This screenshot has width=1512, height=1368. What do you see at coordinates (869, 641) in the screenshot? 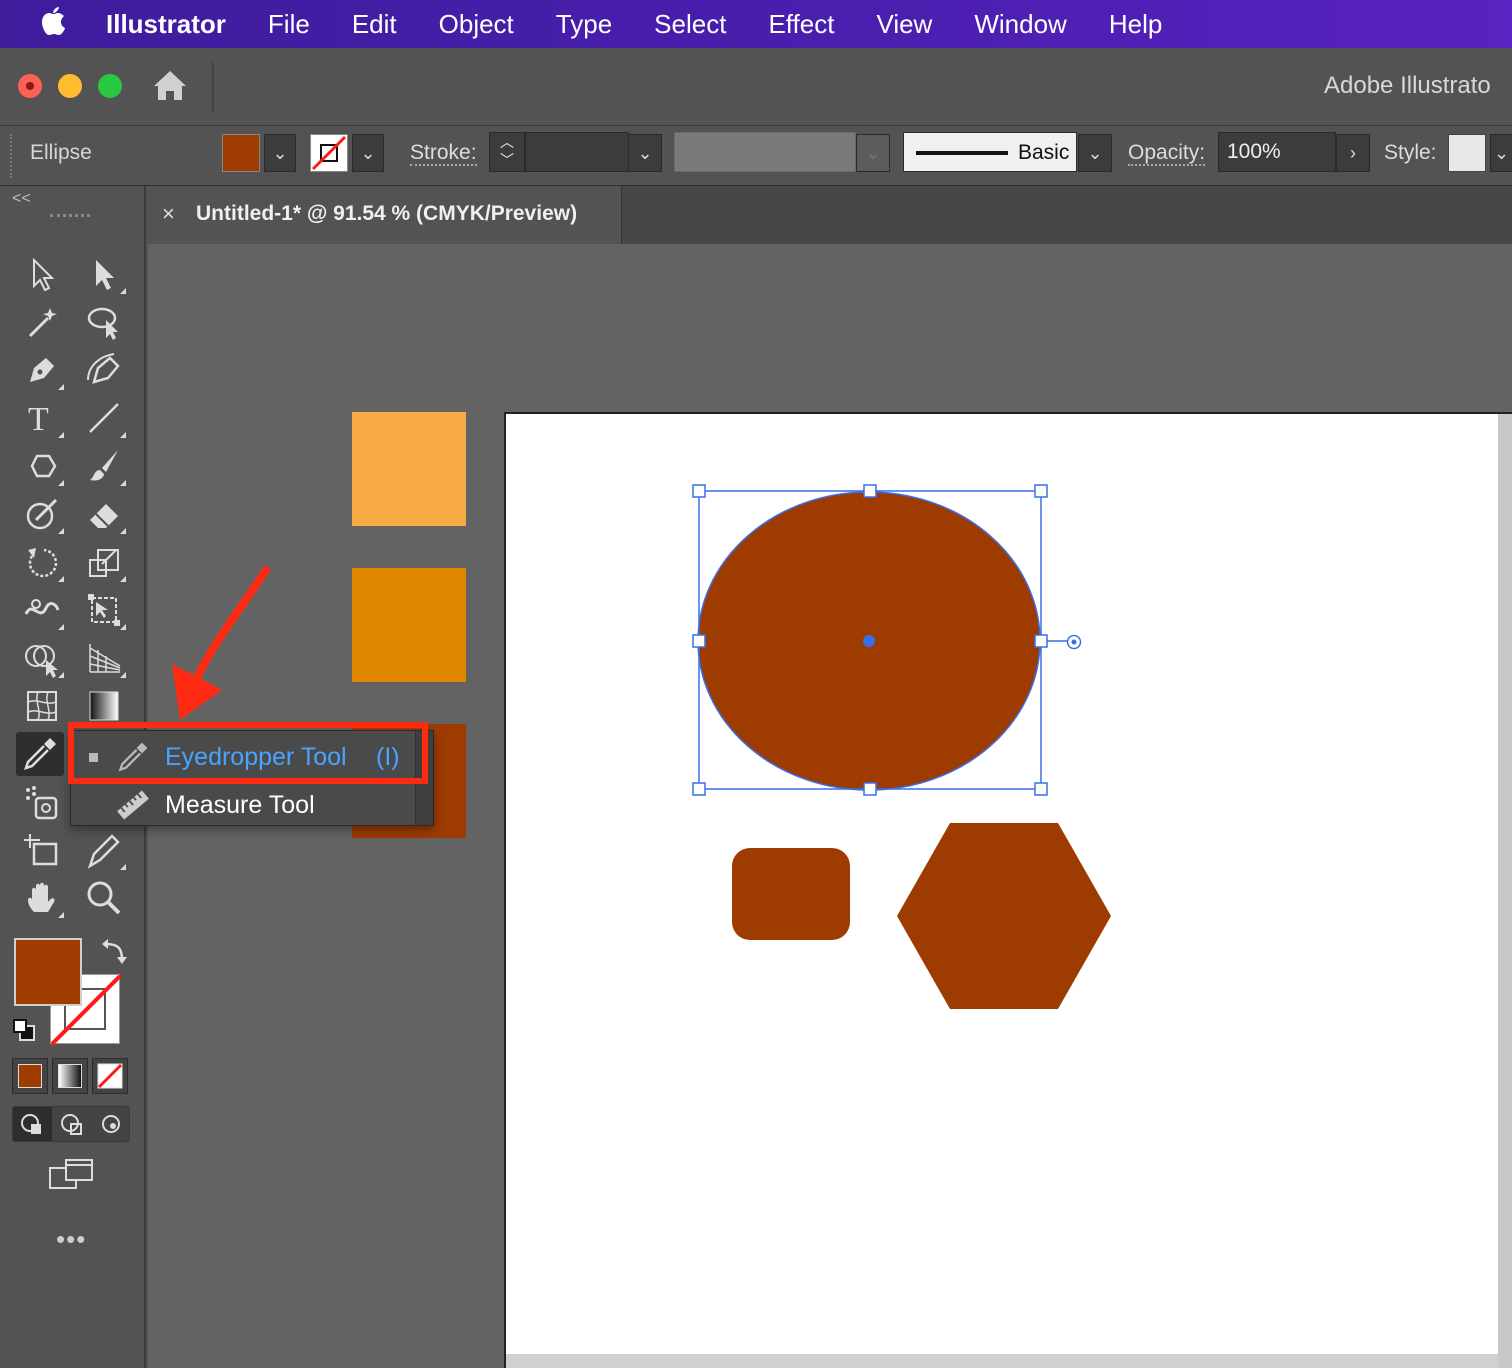
I see `center-point` at bounding box center [869, 641].